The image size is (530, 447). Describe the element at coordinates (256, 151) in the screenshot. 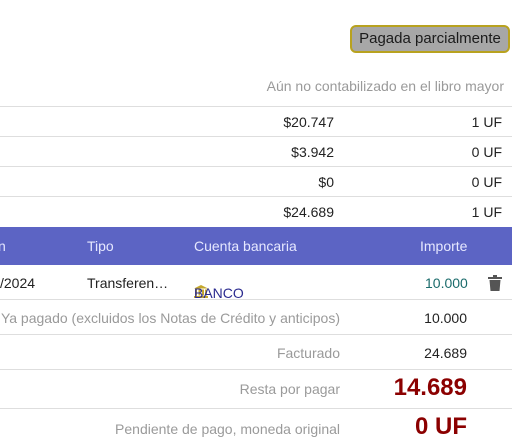

I see `totals-row: $3.942 0 UF` at that location.